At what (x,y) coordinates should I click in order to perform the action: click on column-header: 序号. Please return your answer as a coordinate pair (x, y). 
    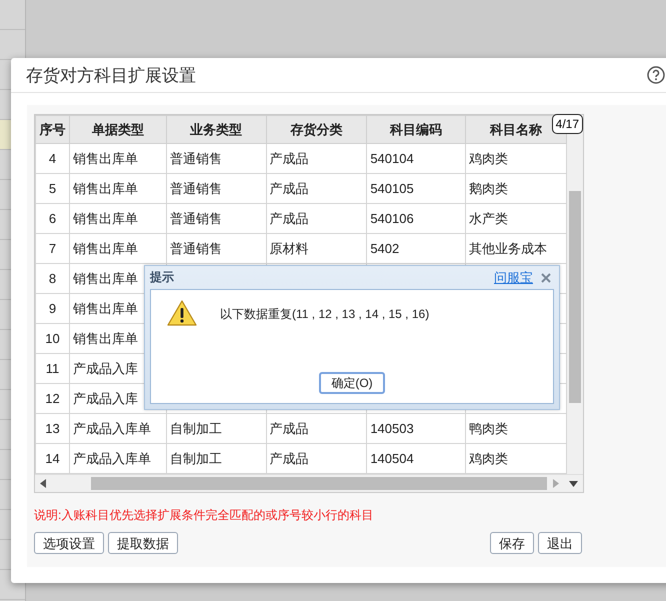
    Looking at the image, I should click on (53, 130).